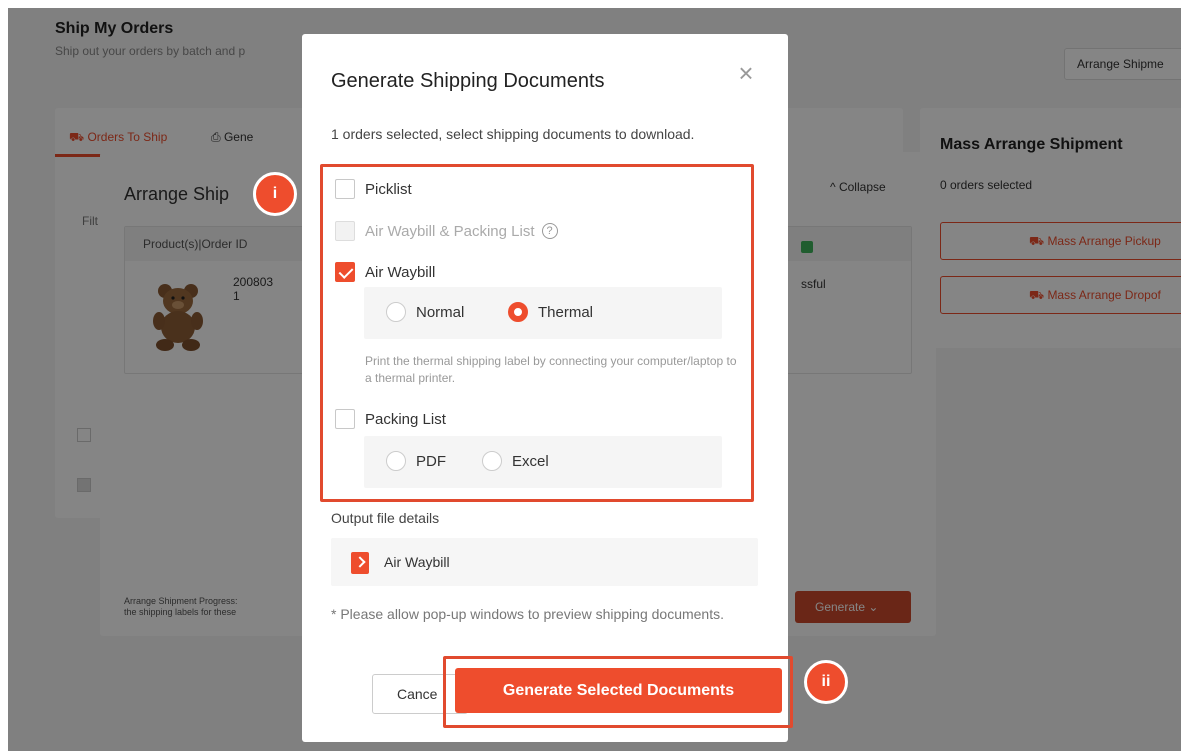  Describe the element at coordinates (544, 562) in the screenshot. I see `output-file-row: Air Waybill` at that location.